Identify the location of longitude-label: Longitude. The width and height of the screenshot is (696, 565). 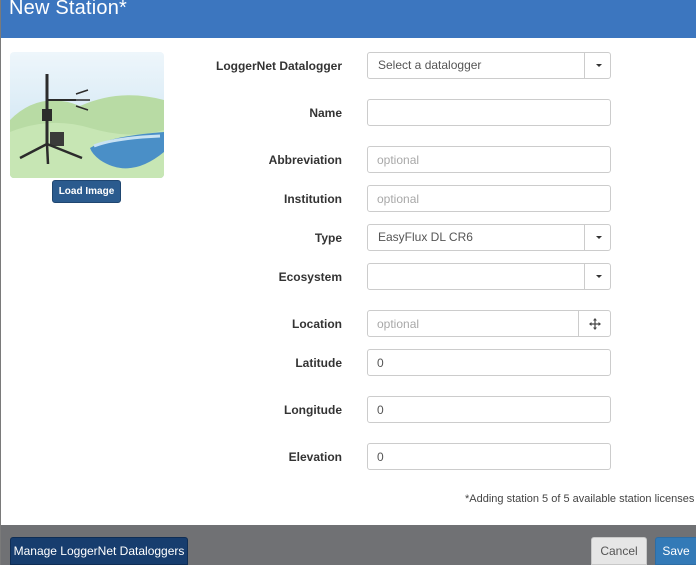
(313, 410).